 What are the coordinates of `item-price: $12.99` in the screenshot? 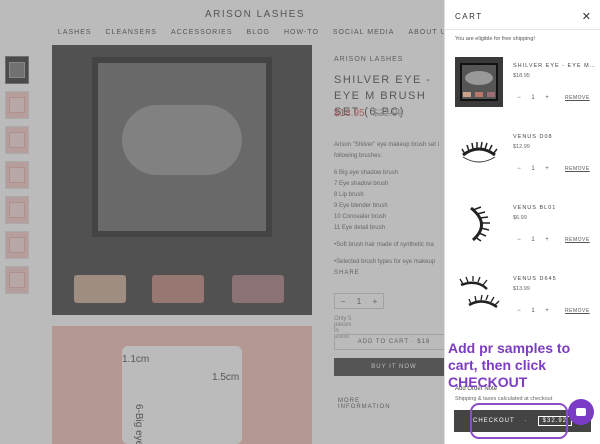 It's located at (521, 147).